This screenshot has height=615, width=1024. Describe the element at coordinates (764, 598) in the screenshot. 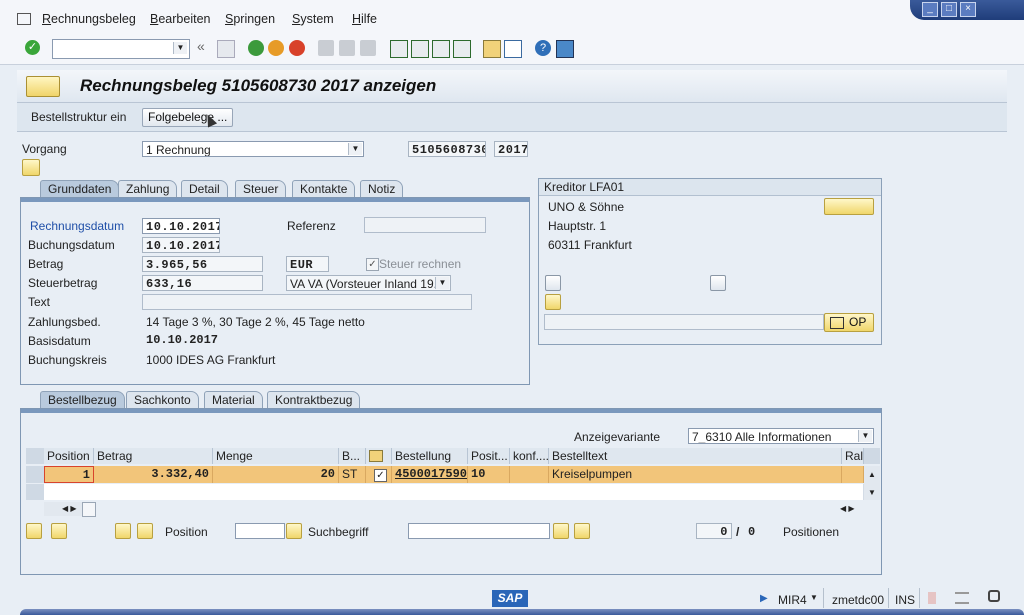

I see `status-play-icon: ▶` at that location.